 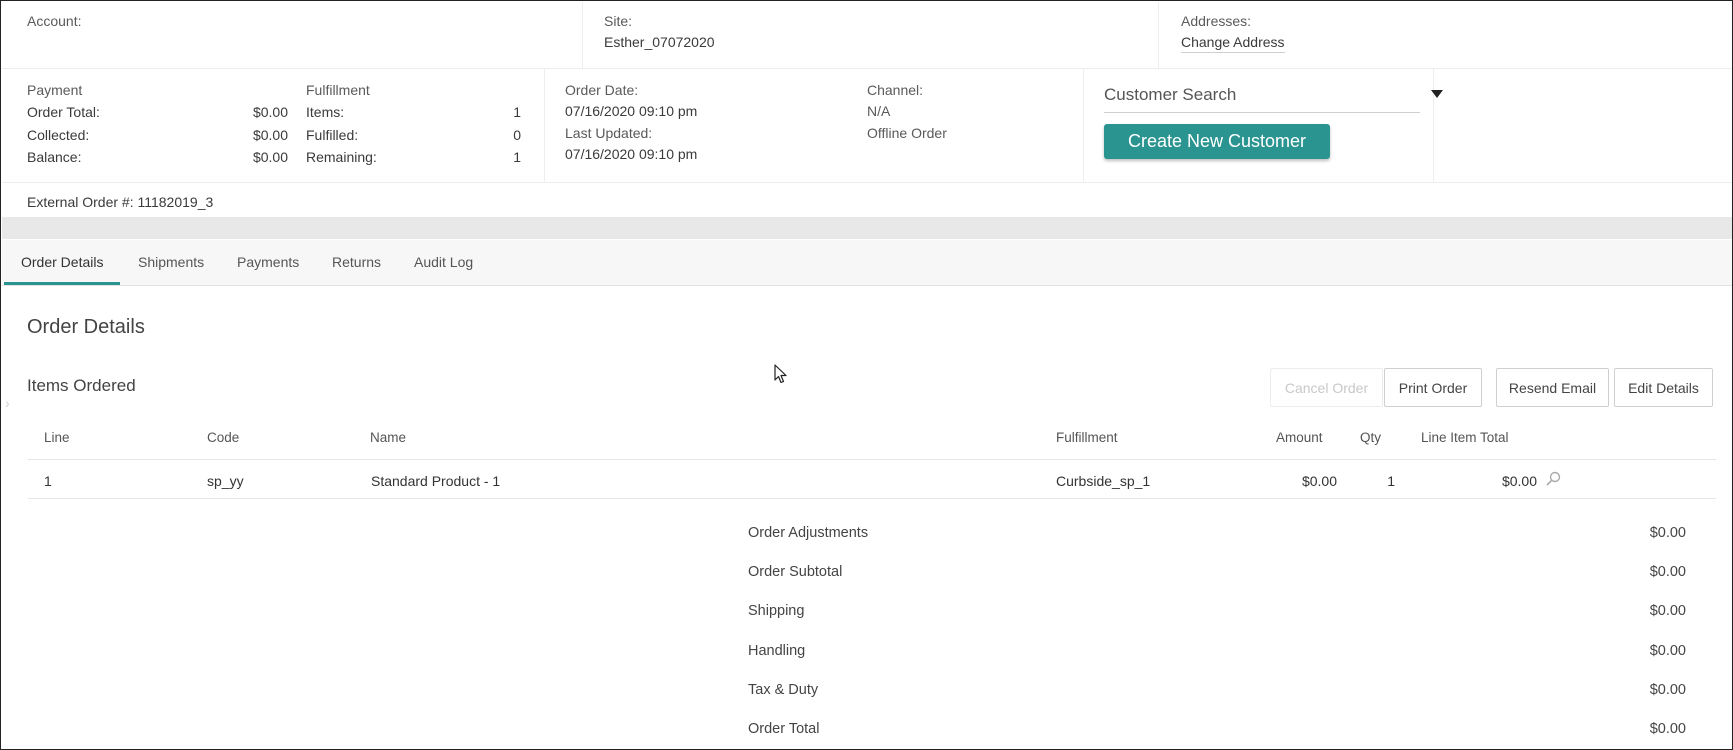 What do you see at coordinates (268, 262) in the screenshot?
I see `tab-payments: Payments` at bounding box center [268, 262].